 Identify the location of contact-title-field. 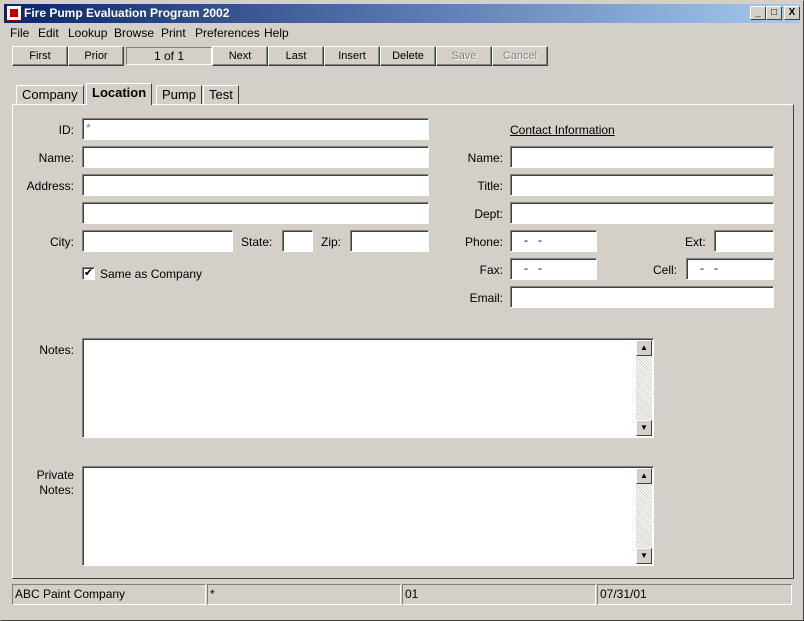
(642, 185).